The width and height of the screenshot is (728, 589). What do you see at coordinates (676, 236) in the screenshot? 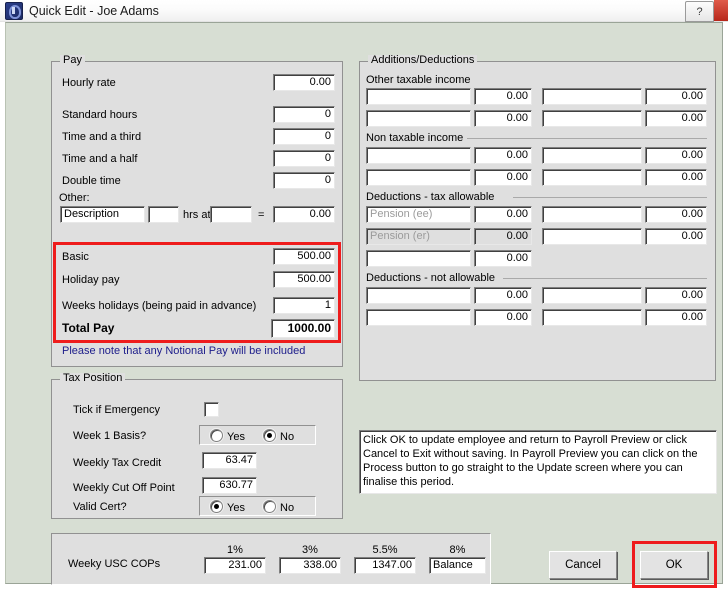
I see `deductions-tax-amt-3: 0.00` at bounding box center [676, 236].